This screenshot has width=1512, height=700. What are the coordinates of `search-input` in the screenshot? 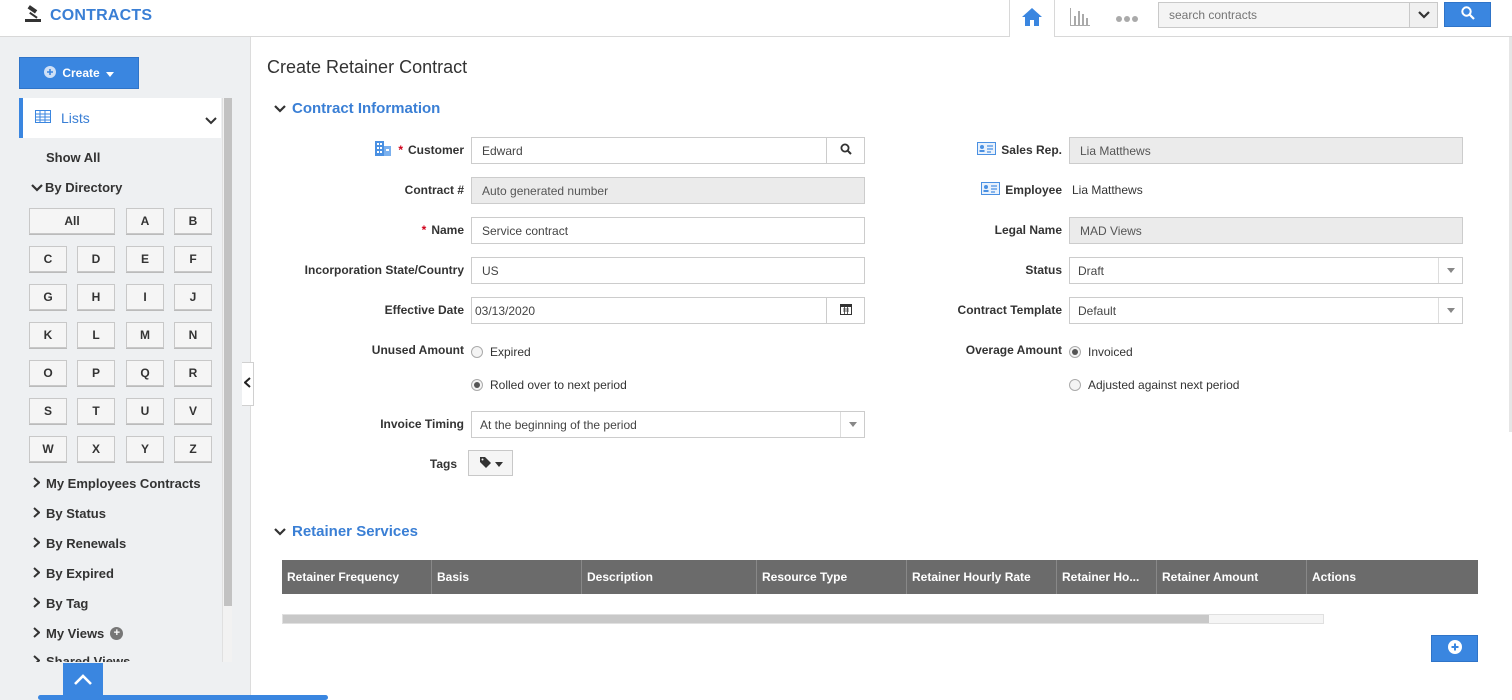 It's located at (1284, 15).